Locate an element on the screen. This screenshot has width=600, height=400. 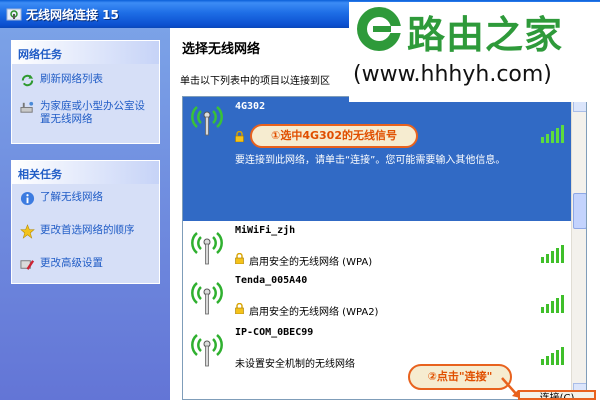
network-name: IP-COM_0BEC99 is located at coordinates (274, 332).